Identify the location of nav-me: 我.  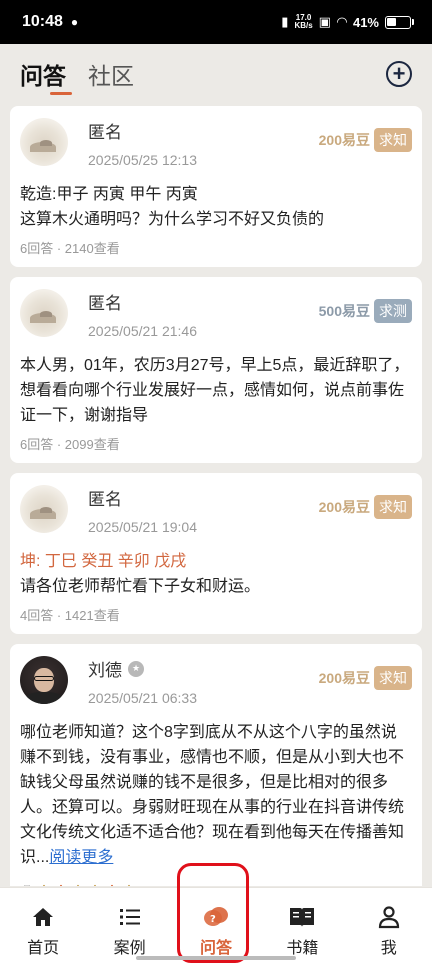
(389, 931).